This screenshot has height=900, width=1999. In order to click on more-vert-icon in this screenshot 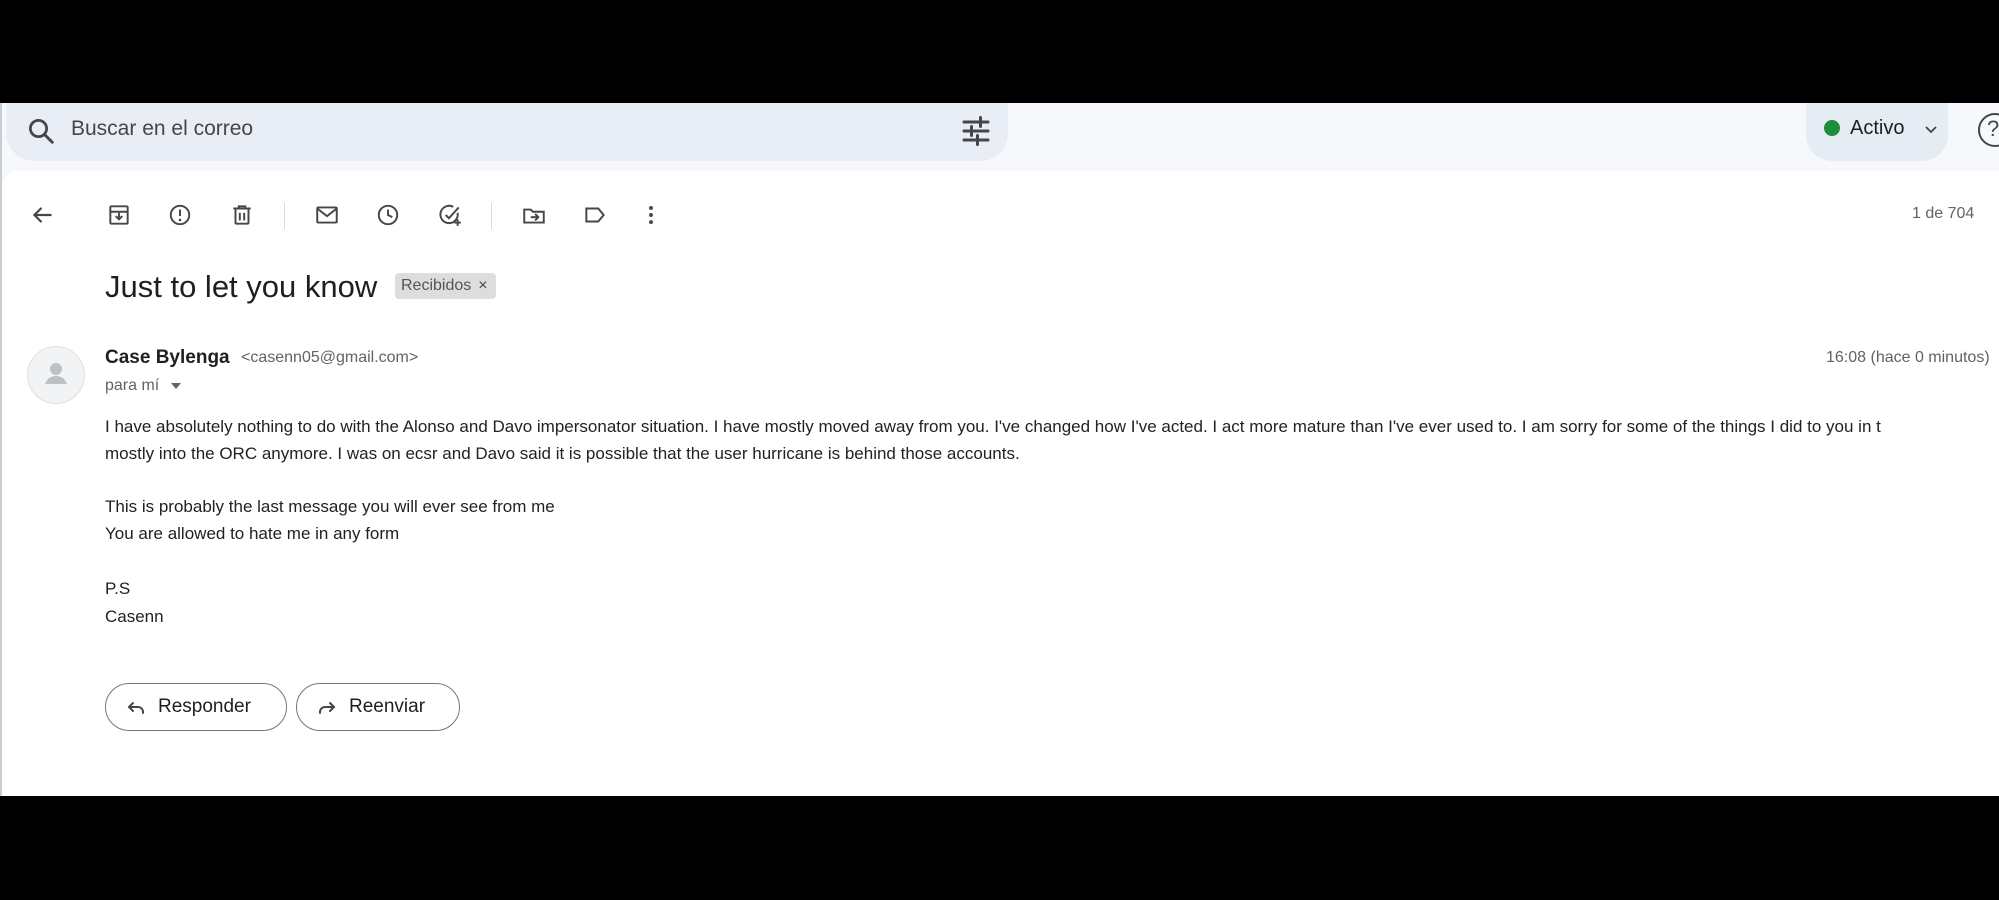, I will do `click(651, 215)`.